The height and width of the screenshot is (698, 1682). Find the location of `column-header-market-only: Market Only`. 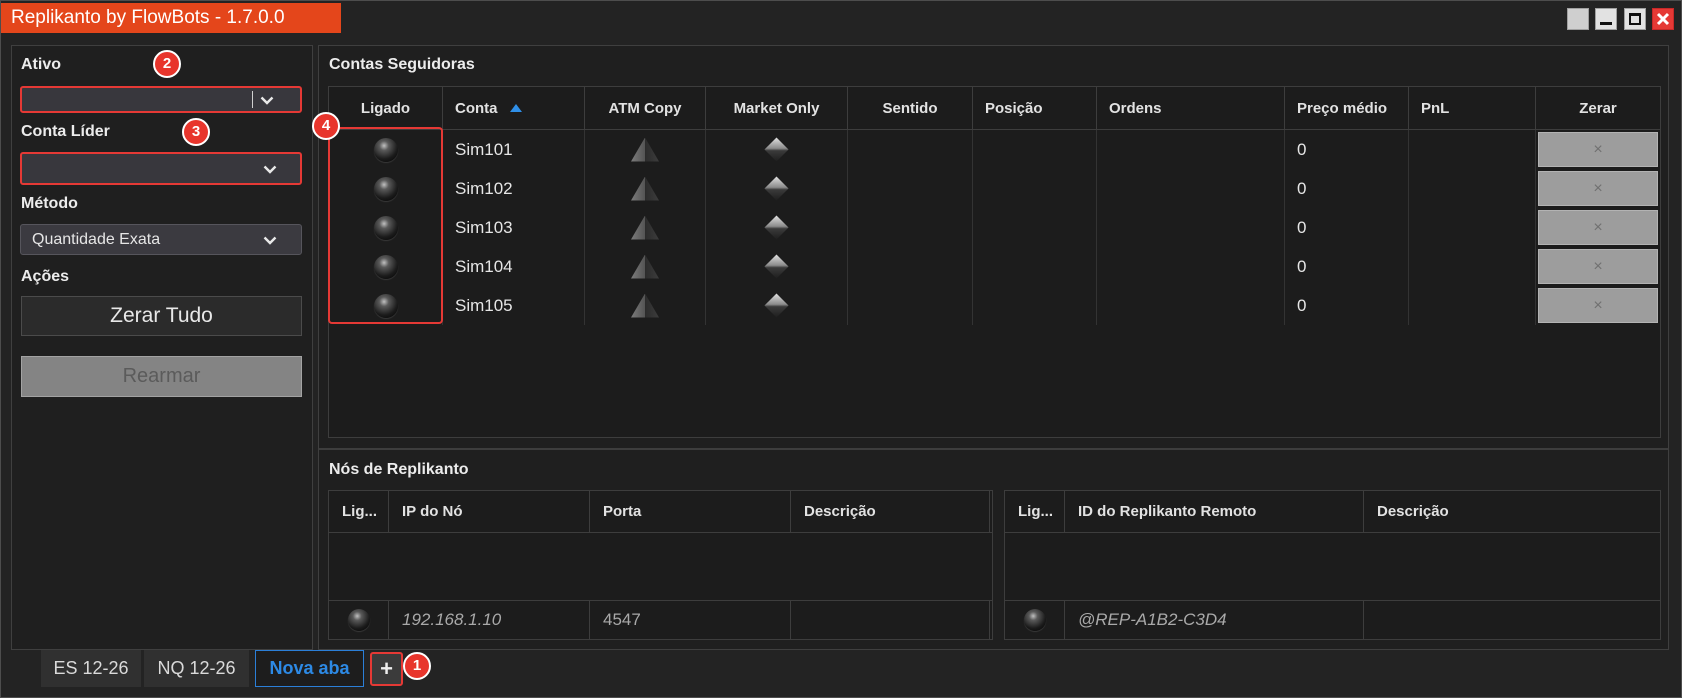

column-header-market-only: Market Only is located at coordinates (777, 108).